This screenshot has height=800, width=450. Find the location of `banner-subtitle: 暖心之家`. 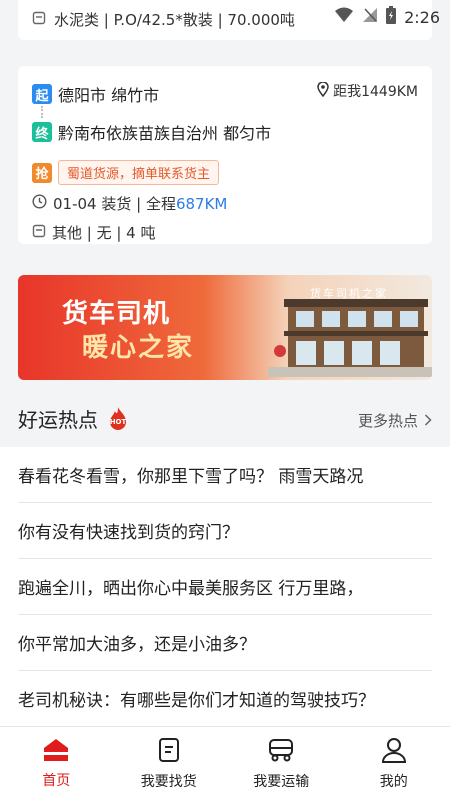

banner-subtitle: 暖心之家 is located at coordinates (138, 348).